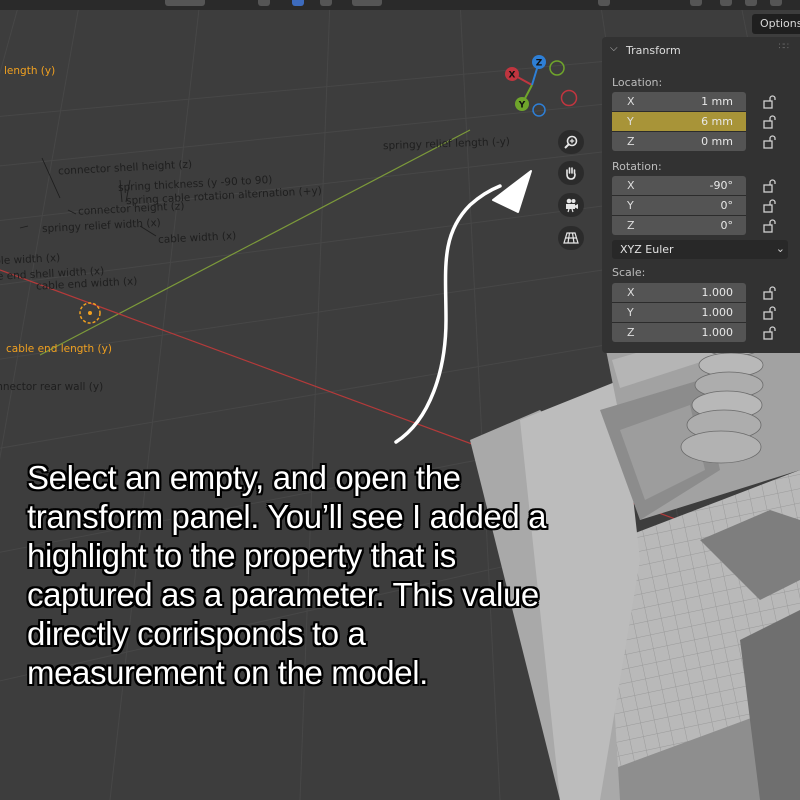 The width and height of the screenshot is (800, 800). Describe the element at coordinates (539, 64) in the screenshot. I see `gizmo-z-label: Z` at that location.